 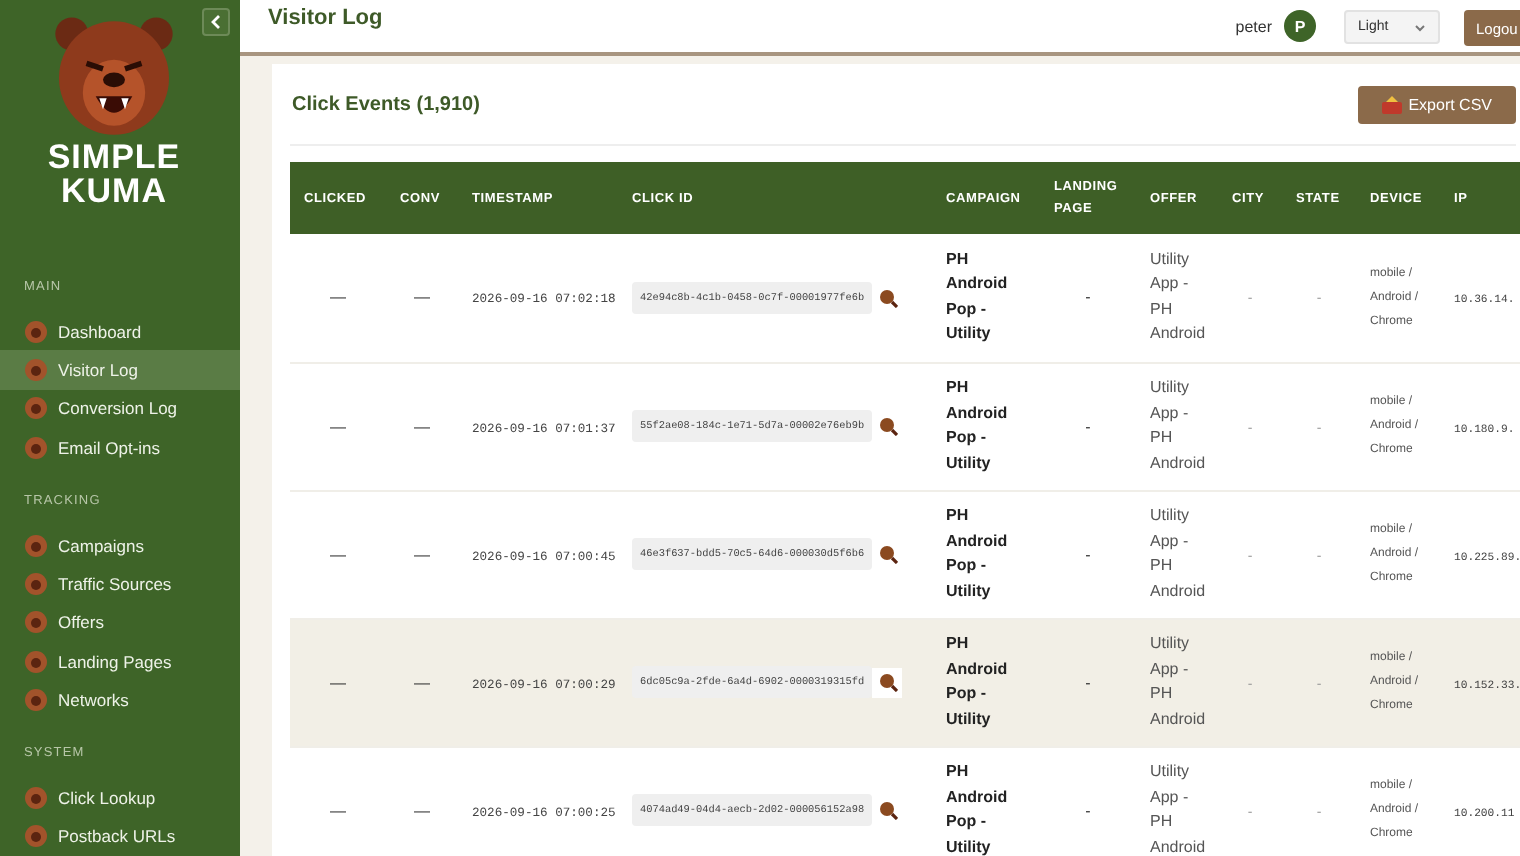 I want to click on sidebar-item: Dashboard, so click(x=120, y=331).